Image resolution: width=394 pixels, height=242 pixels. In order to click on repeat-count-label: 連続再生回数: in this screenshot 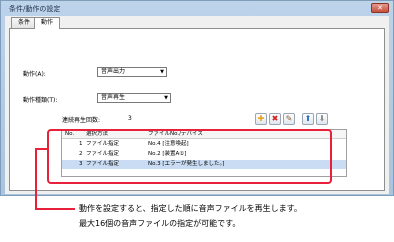, I will do `click(81, 120)`.